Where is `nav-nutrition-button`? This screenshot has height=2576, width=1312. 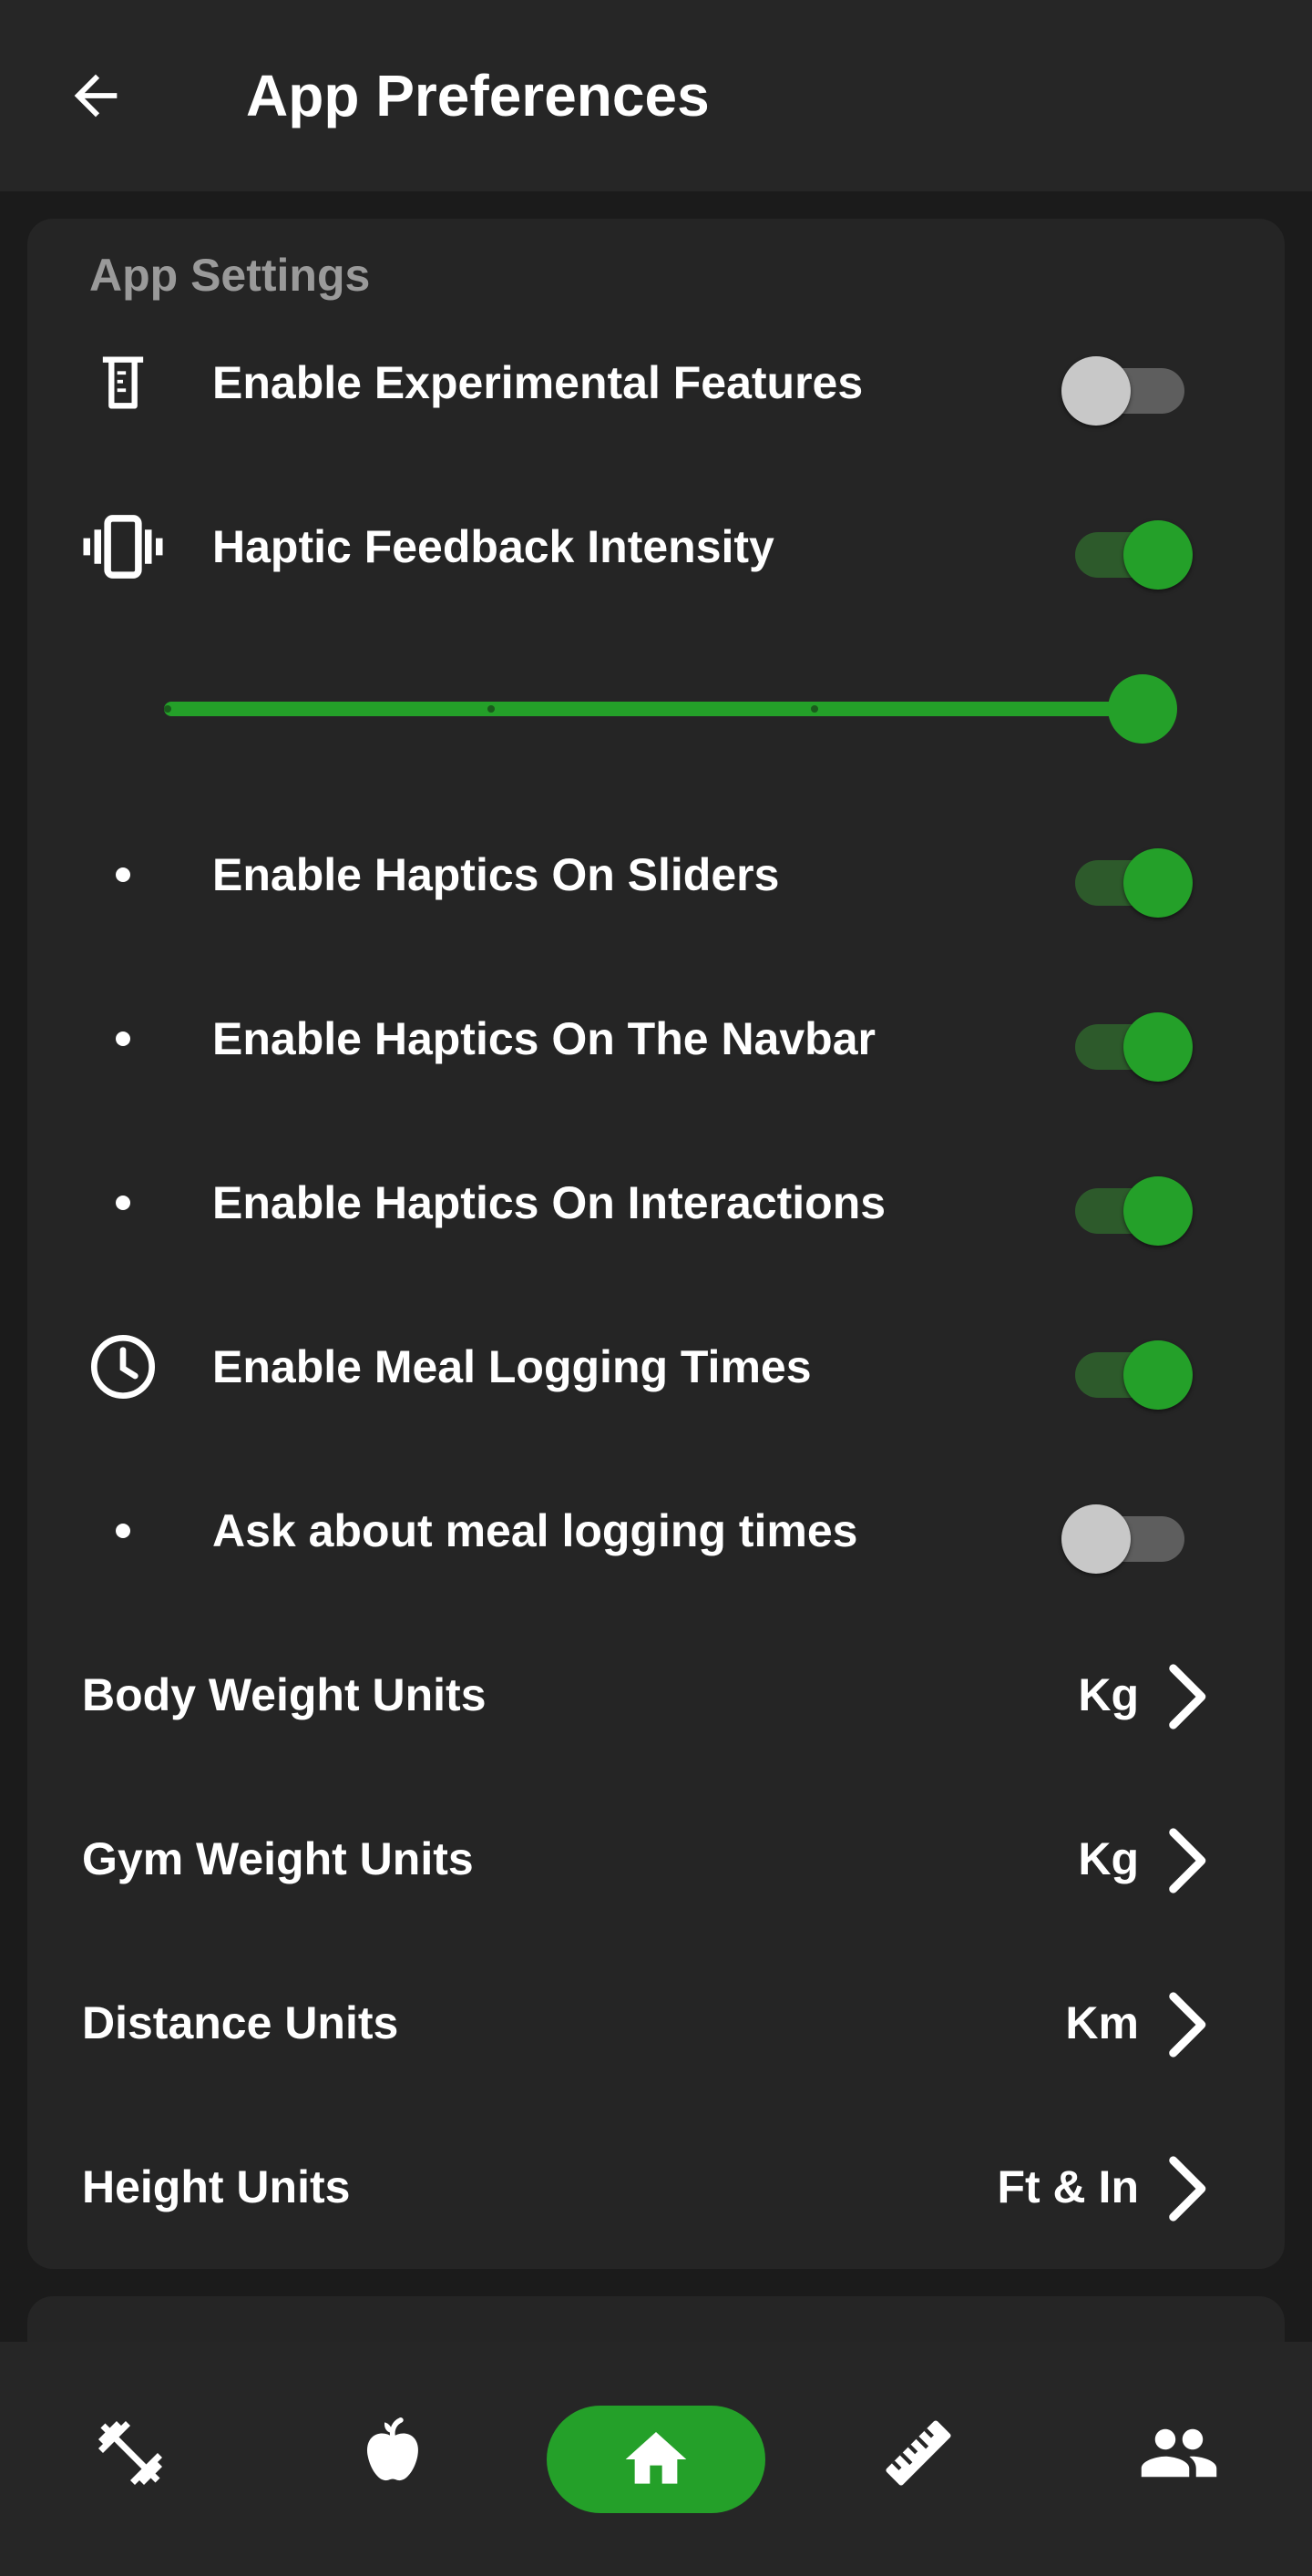 nav-nutrition-button is located at coordinates (392, 2453).